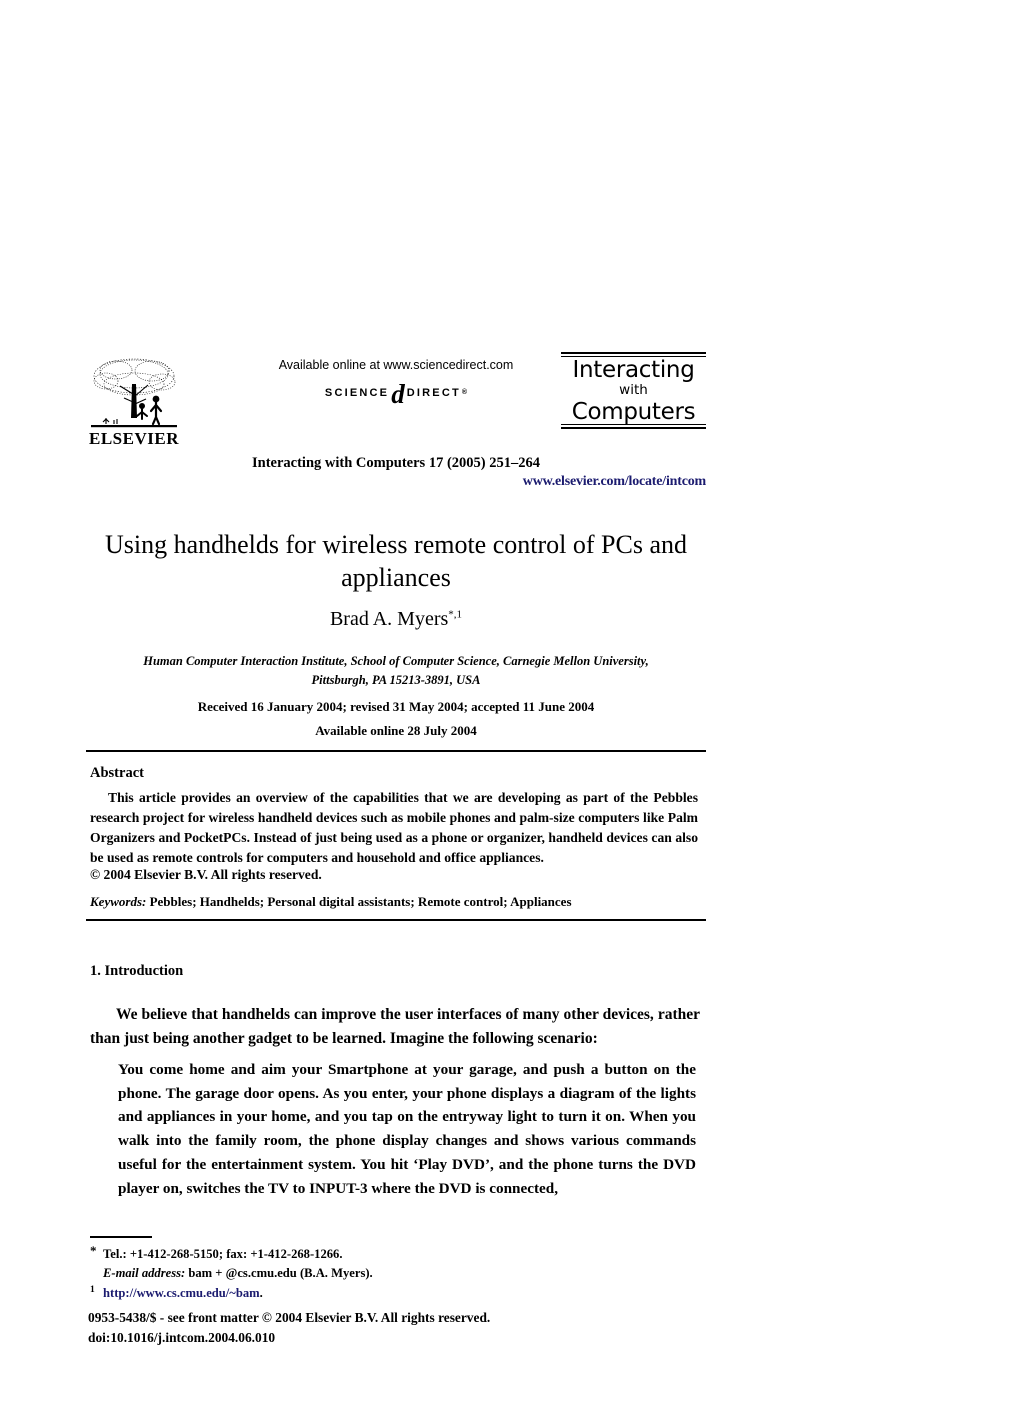 This screenshot has height=1403, width=1020. Describe the element at coordinates (357, 392) in the screenshot. I see `sciencedirect-word-science: SCIENCE` at that location.